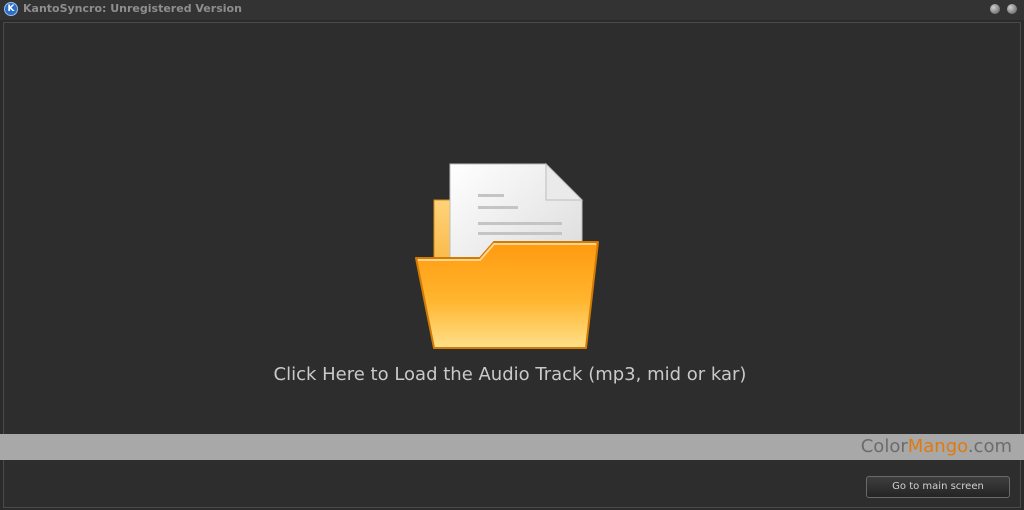 The height and width of the screenshot is (510, 1024). What do you see at coordinates (995, 9) in the screenshot?
I see `minimize-button` at bounding box center [995, 9].